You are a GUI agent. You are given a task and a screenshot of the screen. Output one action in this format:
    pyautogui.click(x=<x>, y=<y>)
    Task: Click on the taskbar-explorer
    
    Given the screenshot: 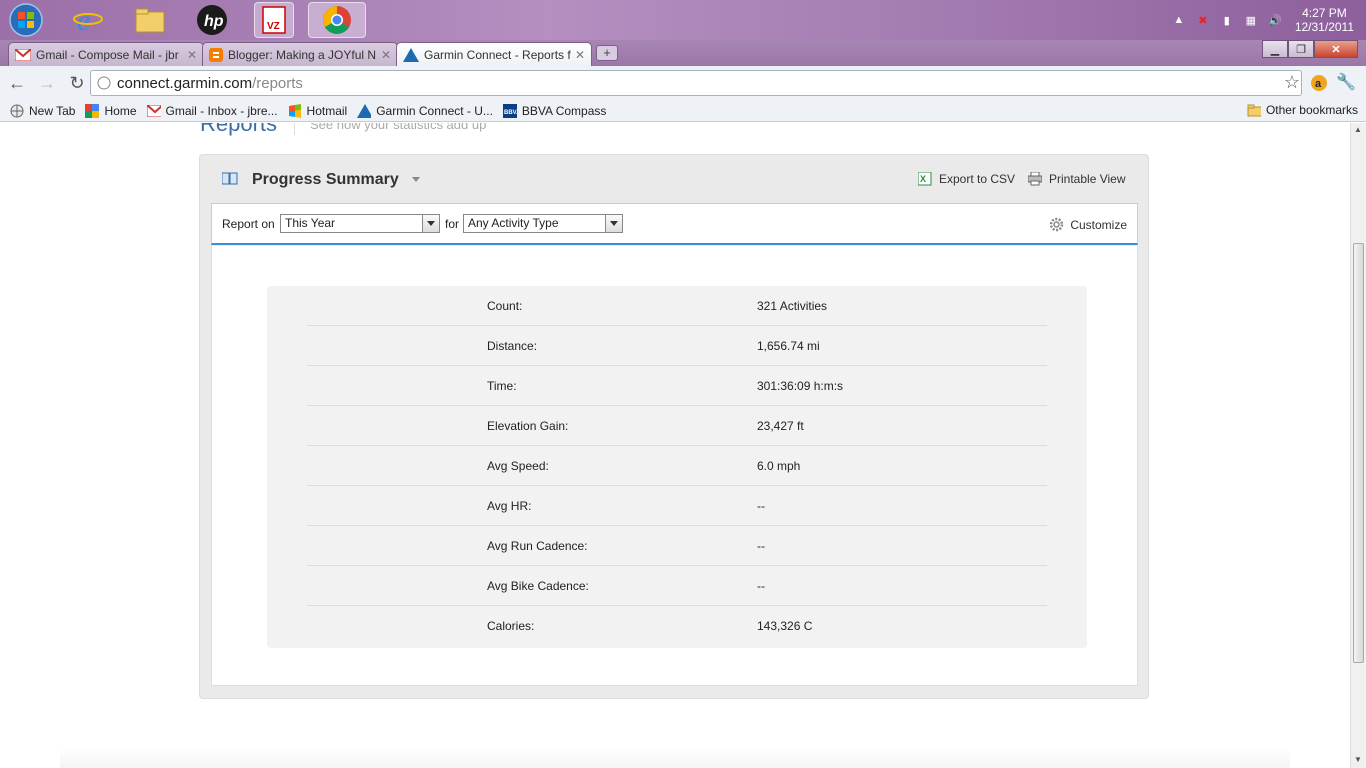 What is the action you would take?
    pyautogui.click(x=150, y=20)
    